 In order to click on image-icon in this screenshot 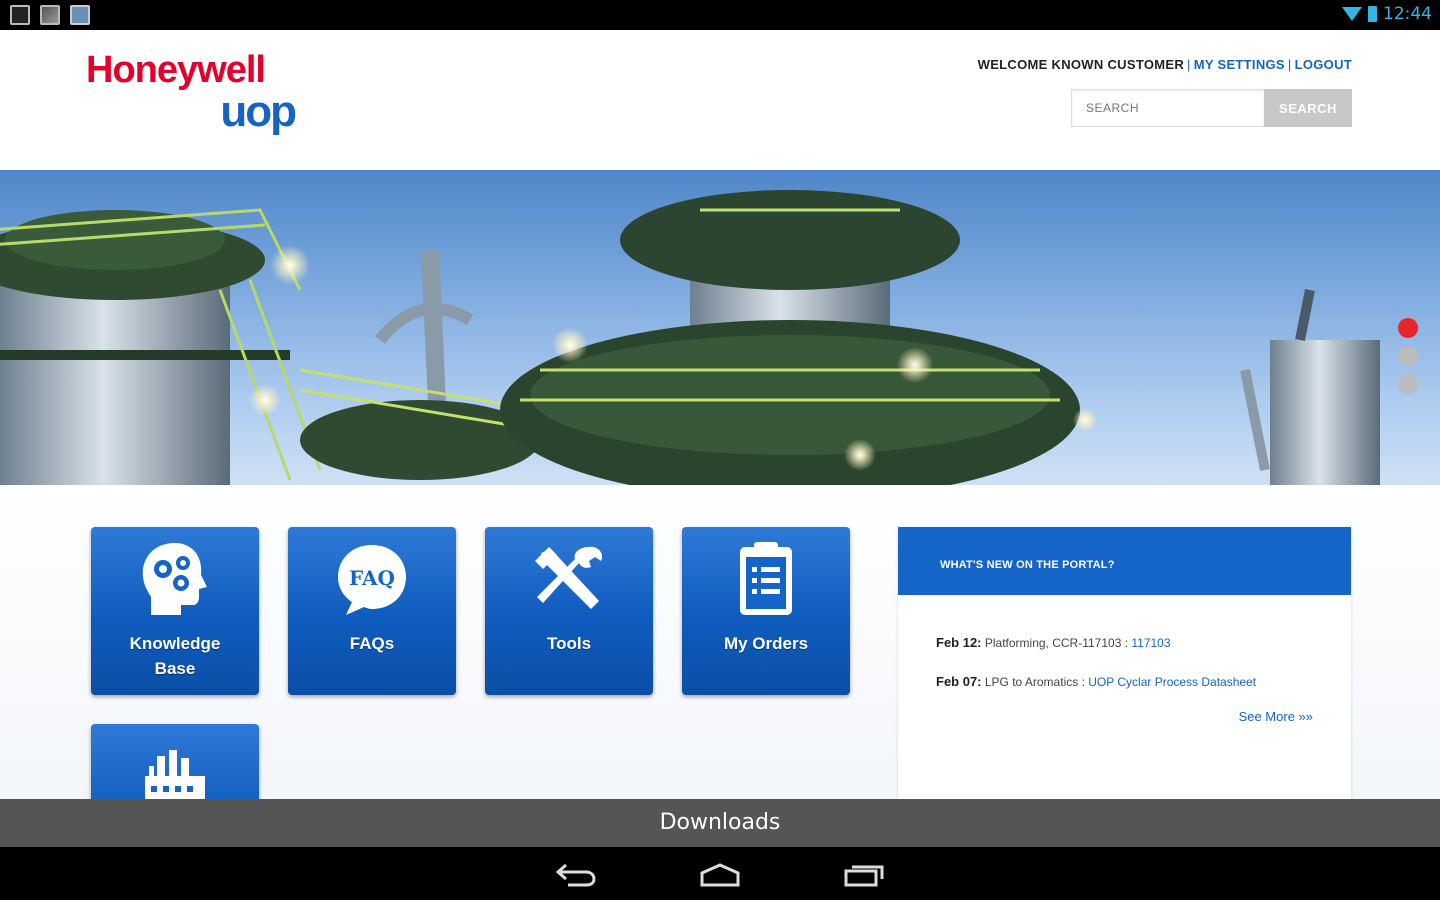, I will do `click(50, 15)`.